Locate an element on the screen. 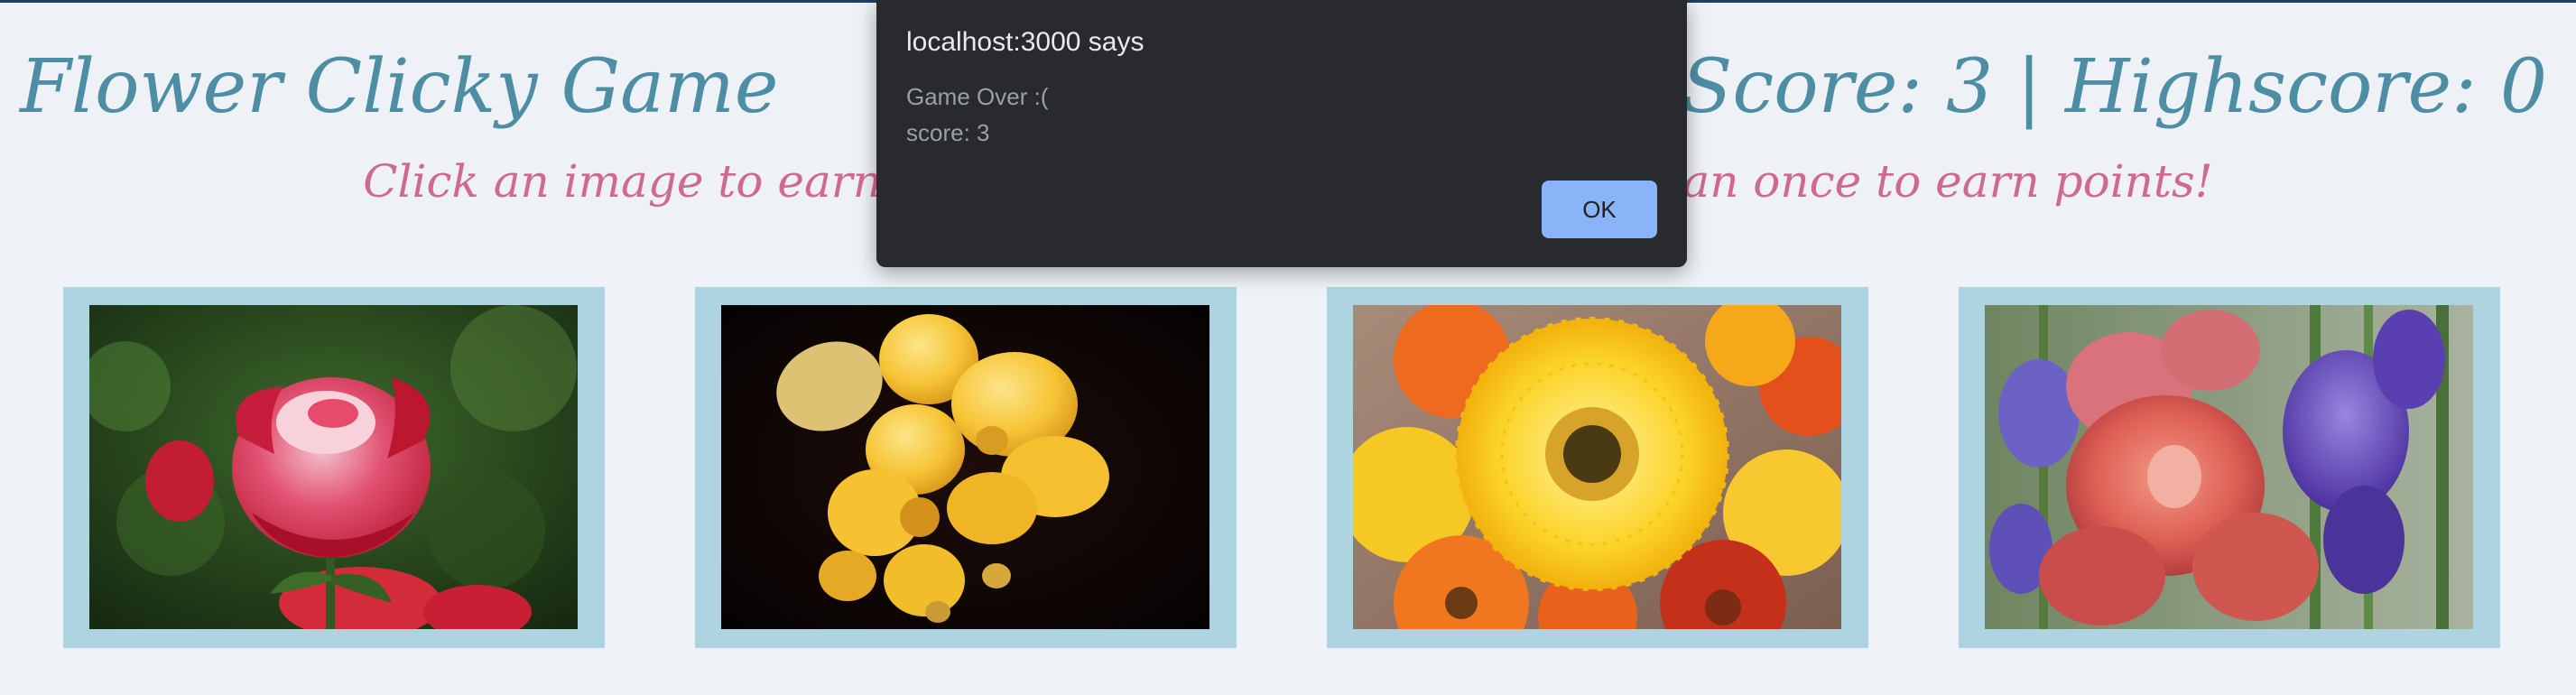  rose-image is located at coordinates (333, 467).